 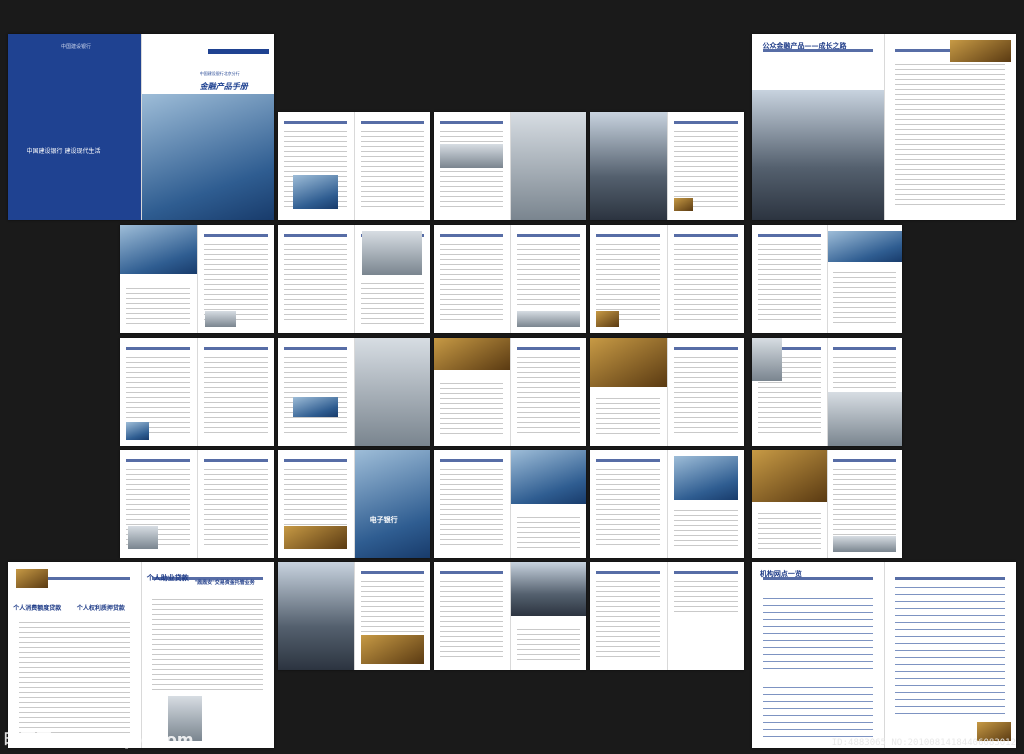 I want to click on page: 公众金融产品——成长之路, so click(x=818, y=127).